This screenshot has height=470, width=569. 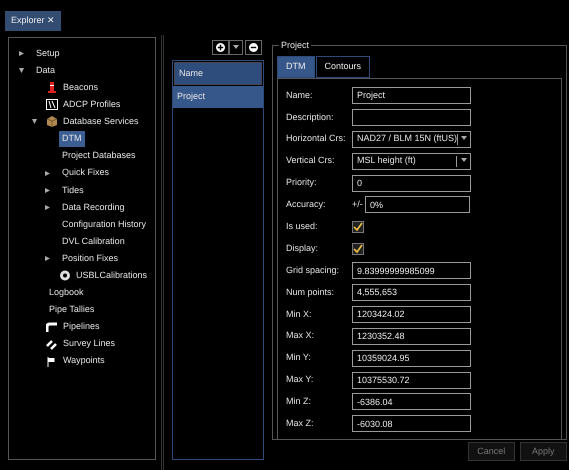 I want to click on field-label: Min Z:, so click(x=299, y=401).